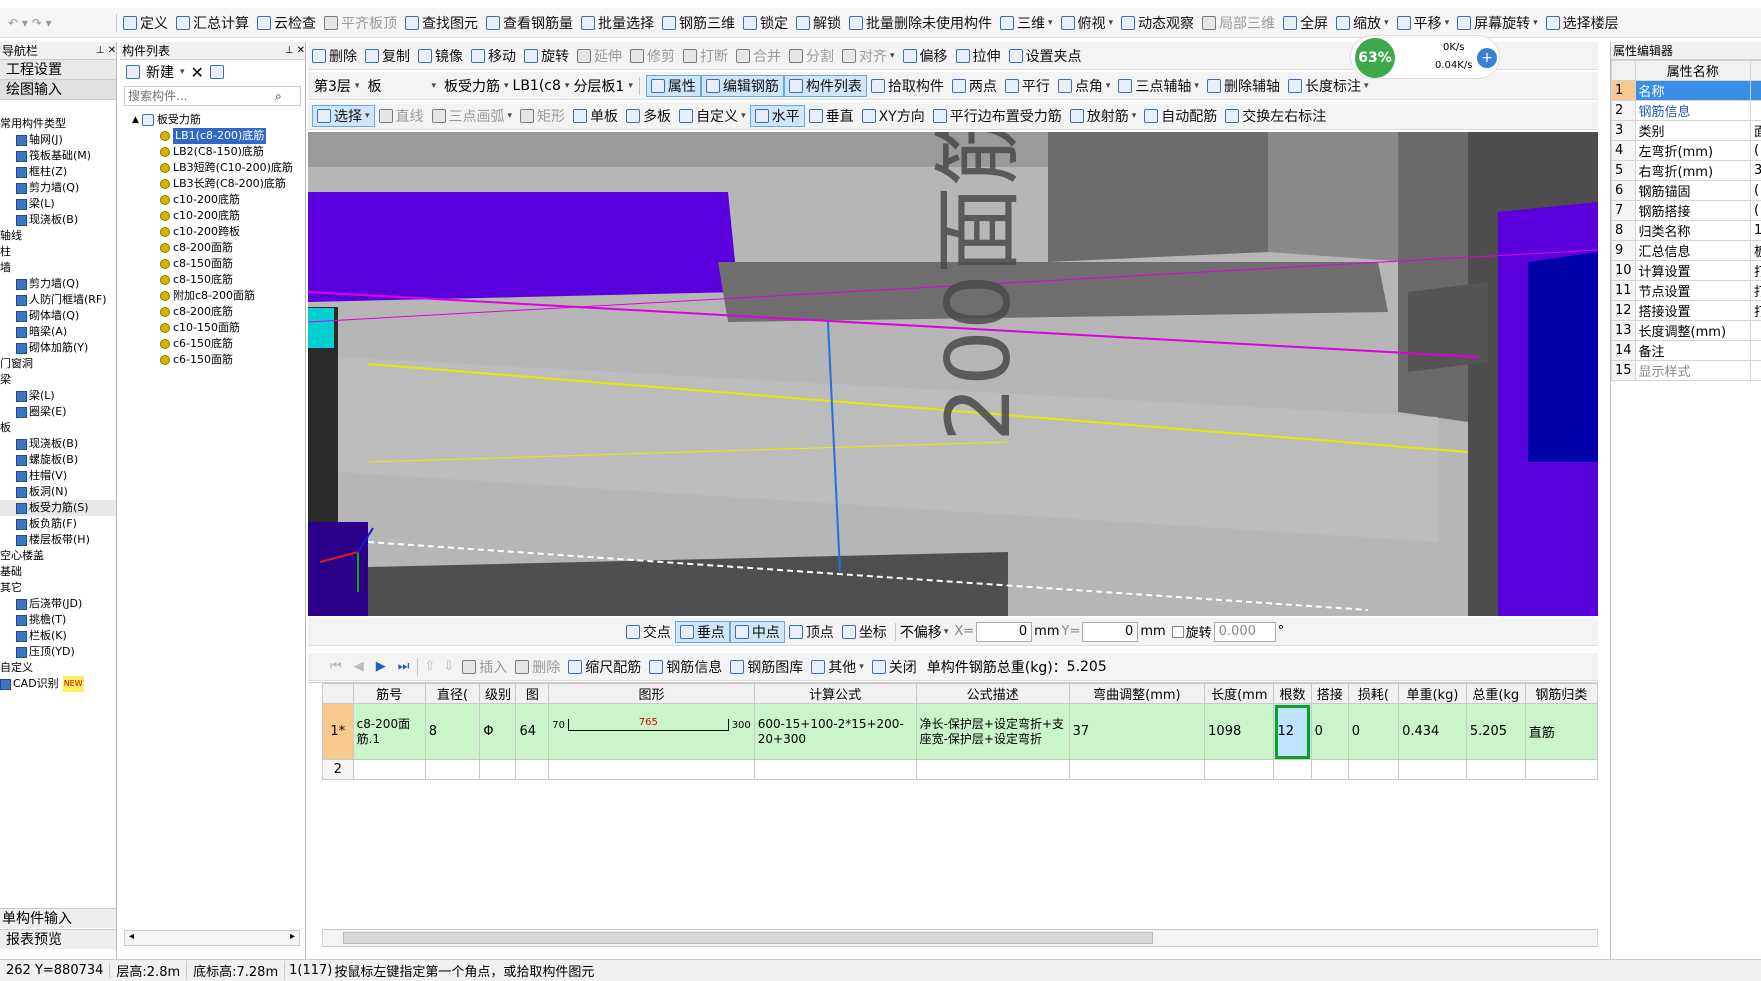 The height and width of the screenshot is (981, 1761). I want to click on column-header: 损耗(, so click(1373, 693).